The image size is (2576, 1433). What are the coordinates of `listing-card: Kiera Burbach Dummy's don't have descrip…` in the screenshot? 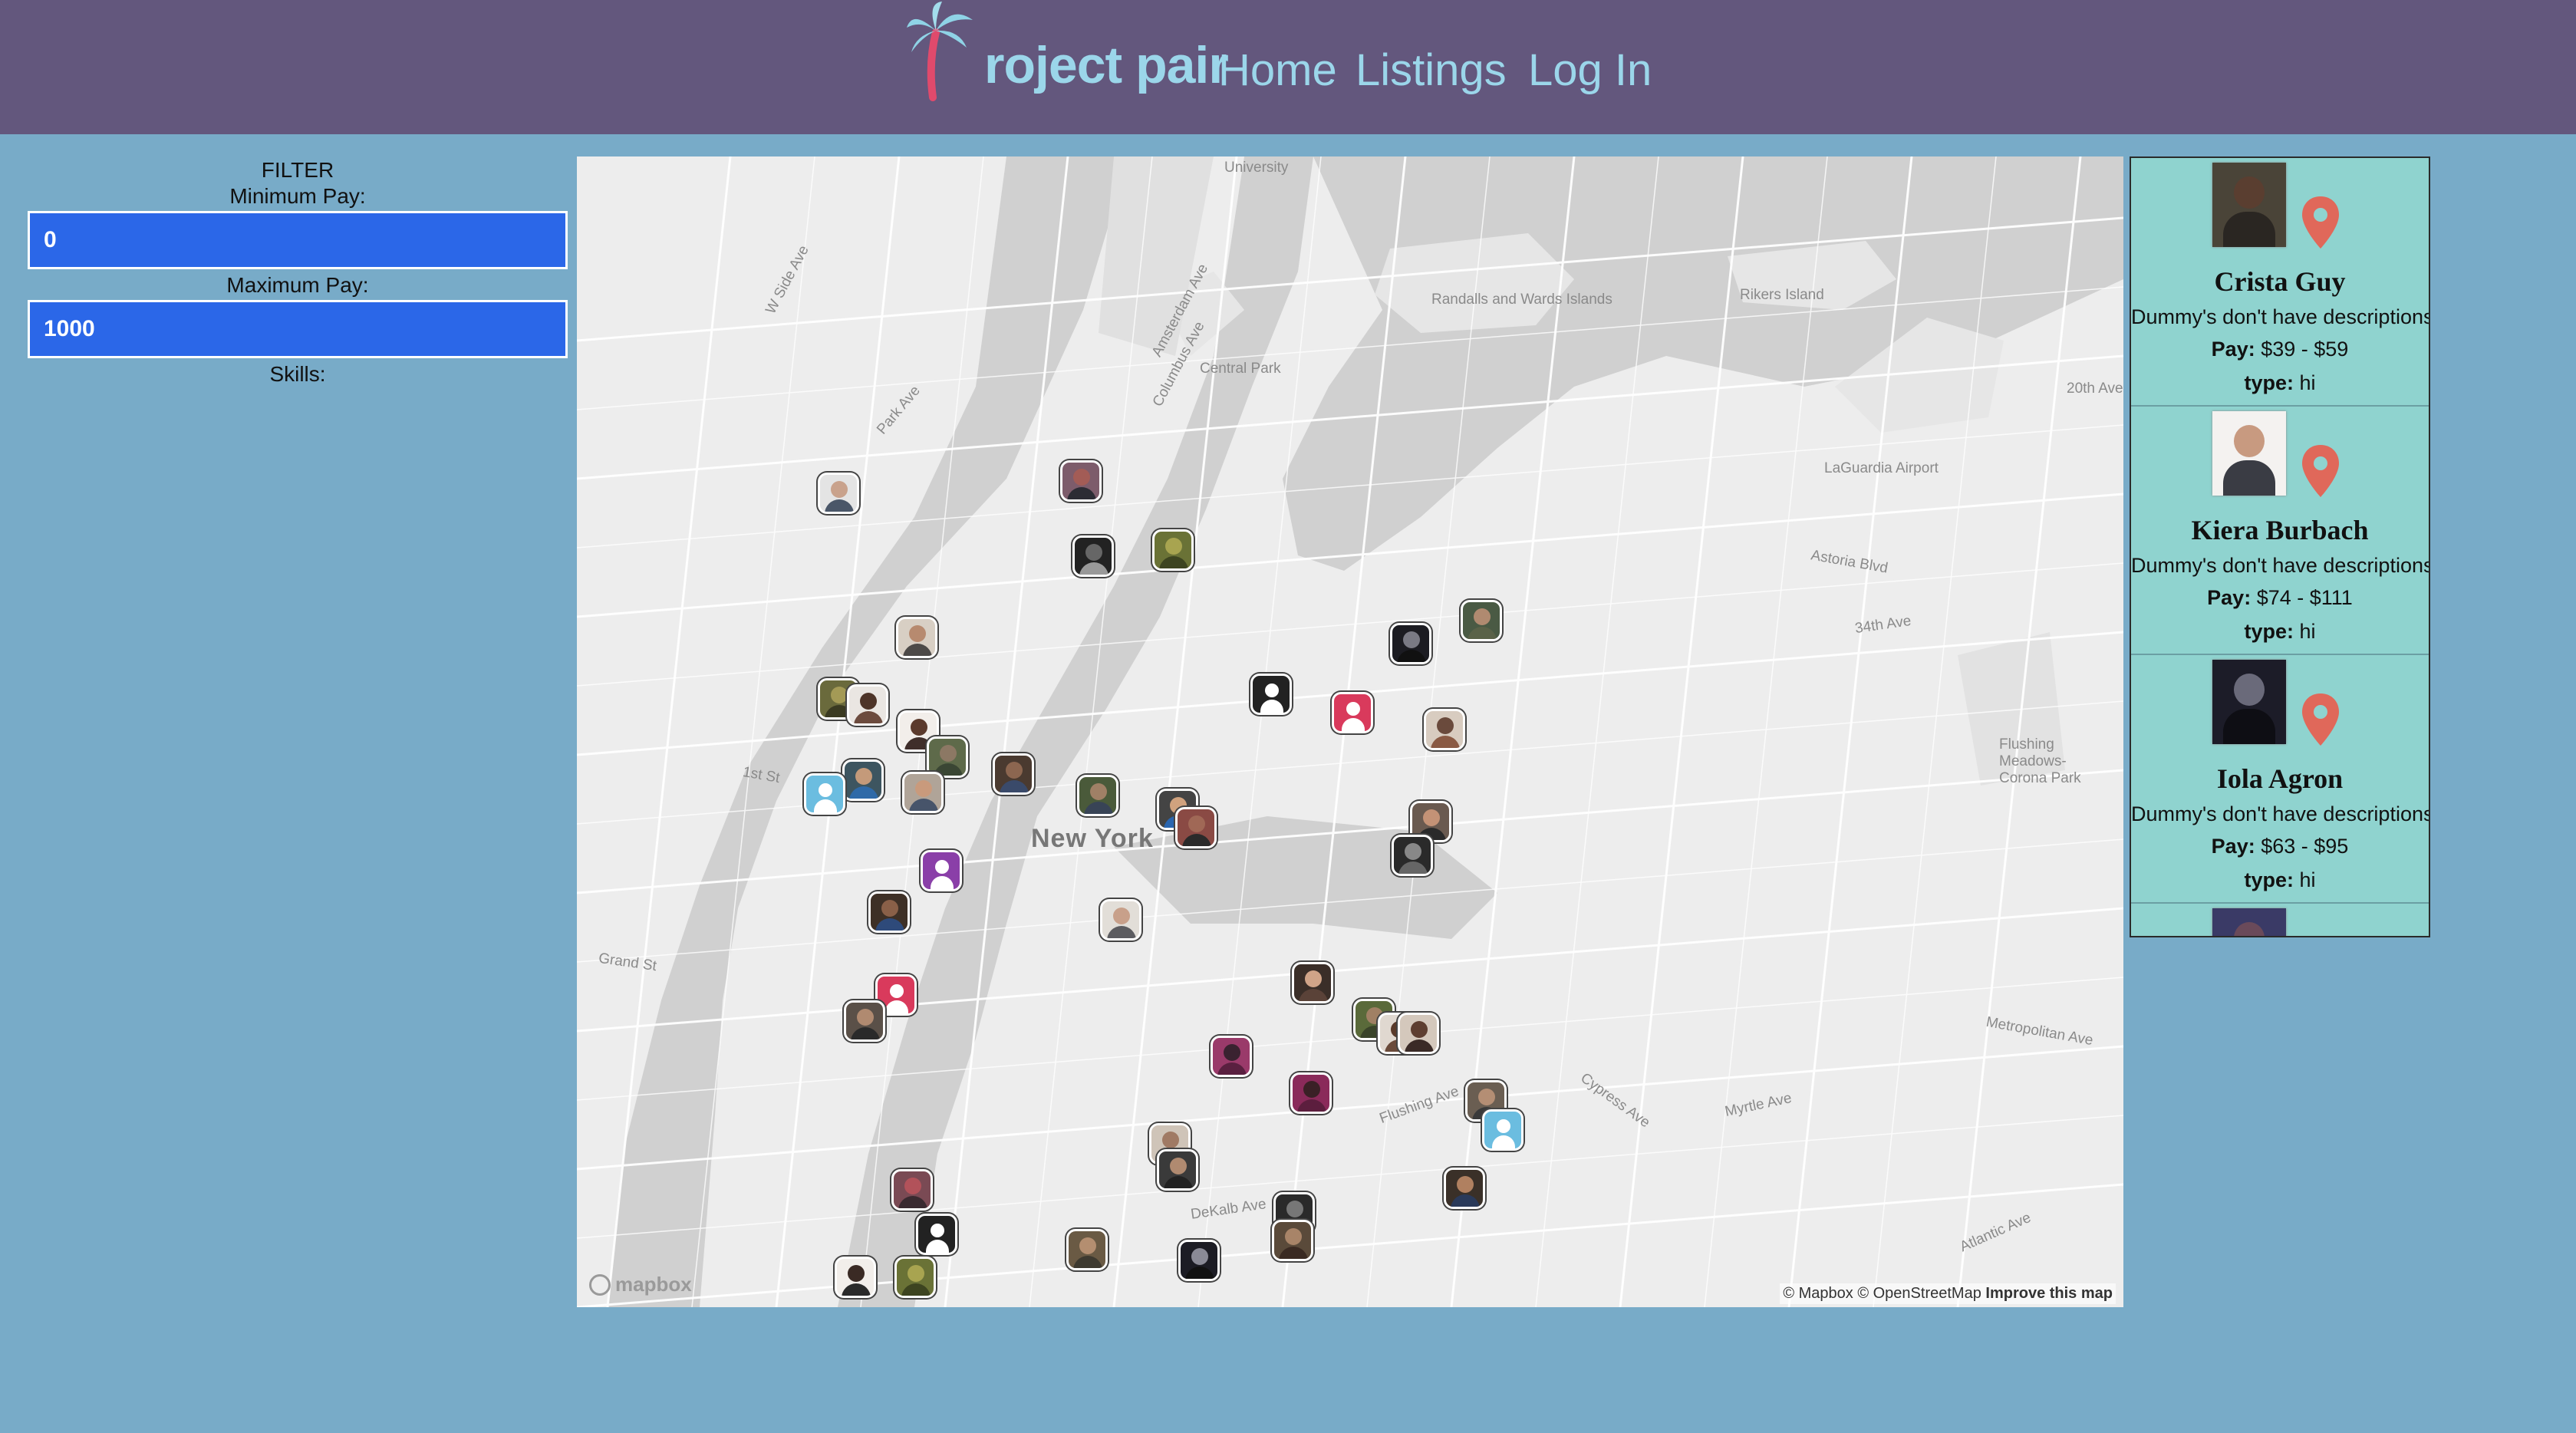 It's located at (2280, 531).